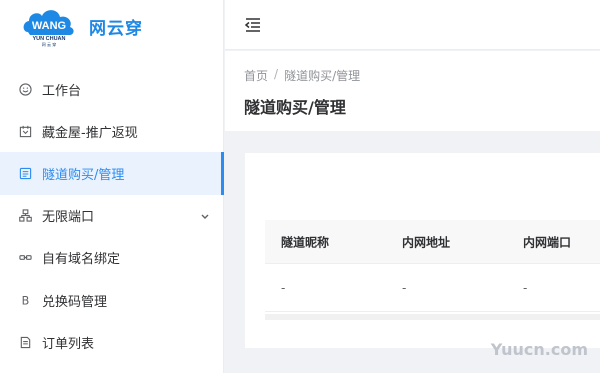 Image resolution: width=600 pixels, height=373 pixels. What do you see at coordinates (112, 342) in the screenshot?
I see `sidebar-item-orders: 订单列表` at bounding box center [112, 342].